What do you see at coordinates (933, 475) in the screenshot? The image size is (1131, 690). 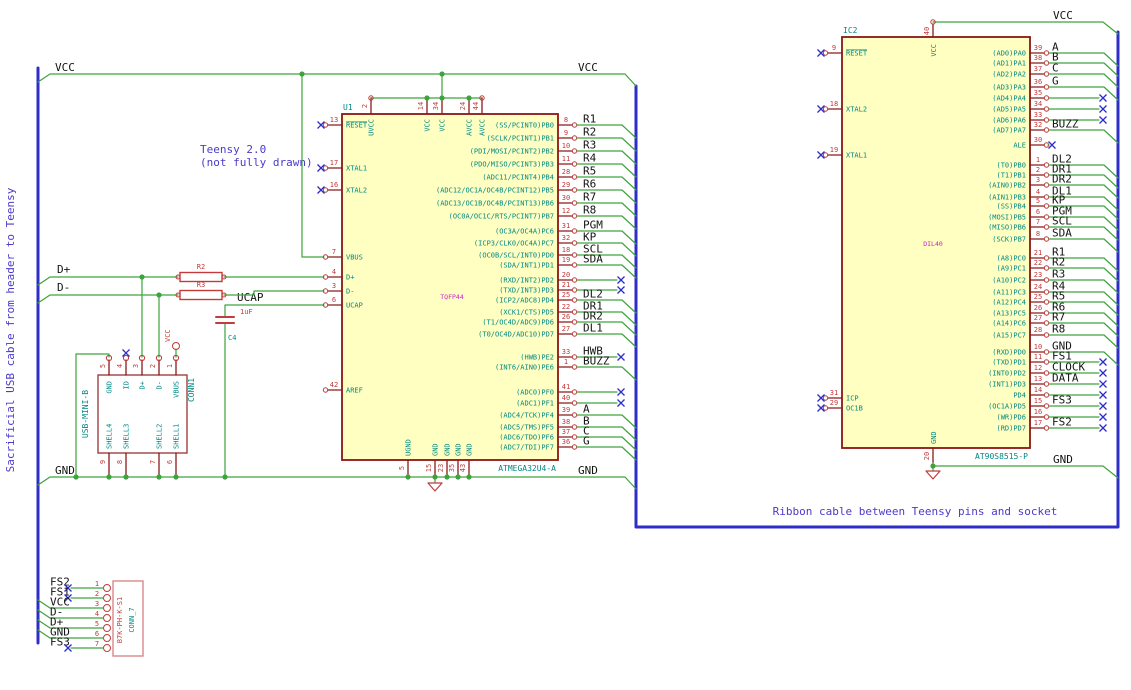 I see `gnd-symbol-icon` at bounding box center [933, 475].